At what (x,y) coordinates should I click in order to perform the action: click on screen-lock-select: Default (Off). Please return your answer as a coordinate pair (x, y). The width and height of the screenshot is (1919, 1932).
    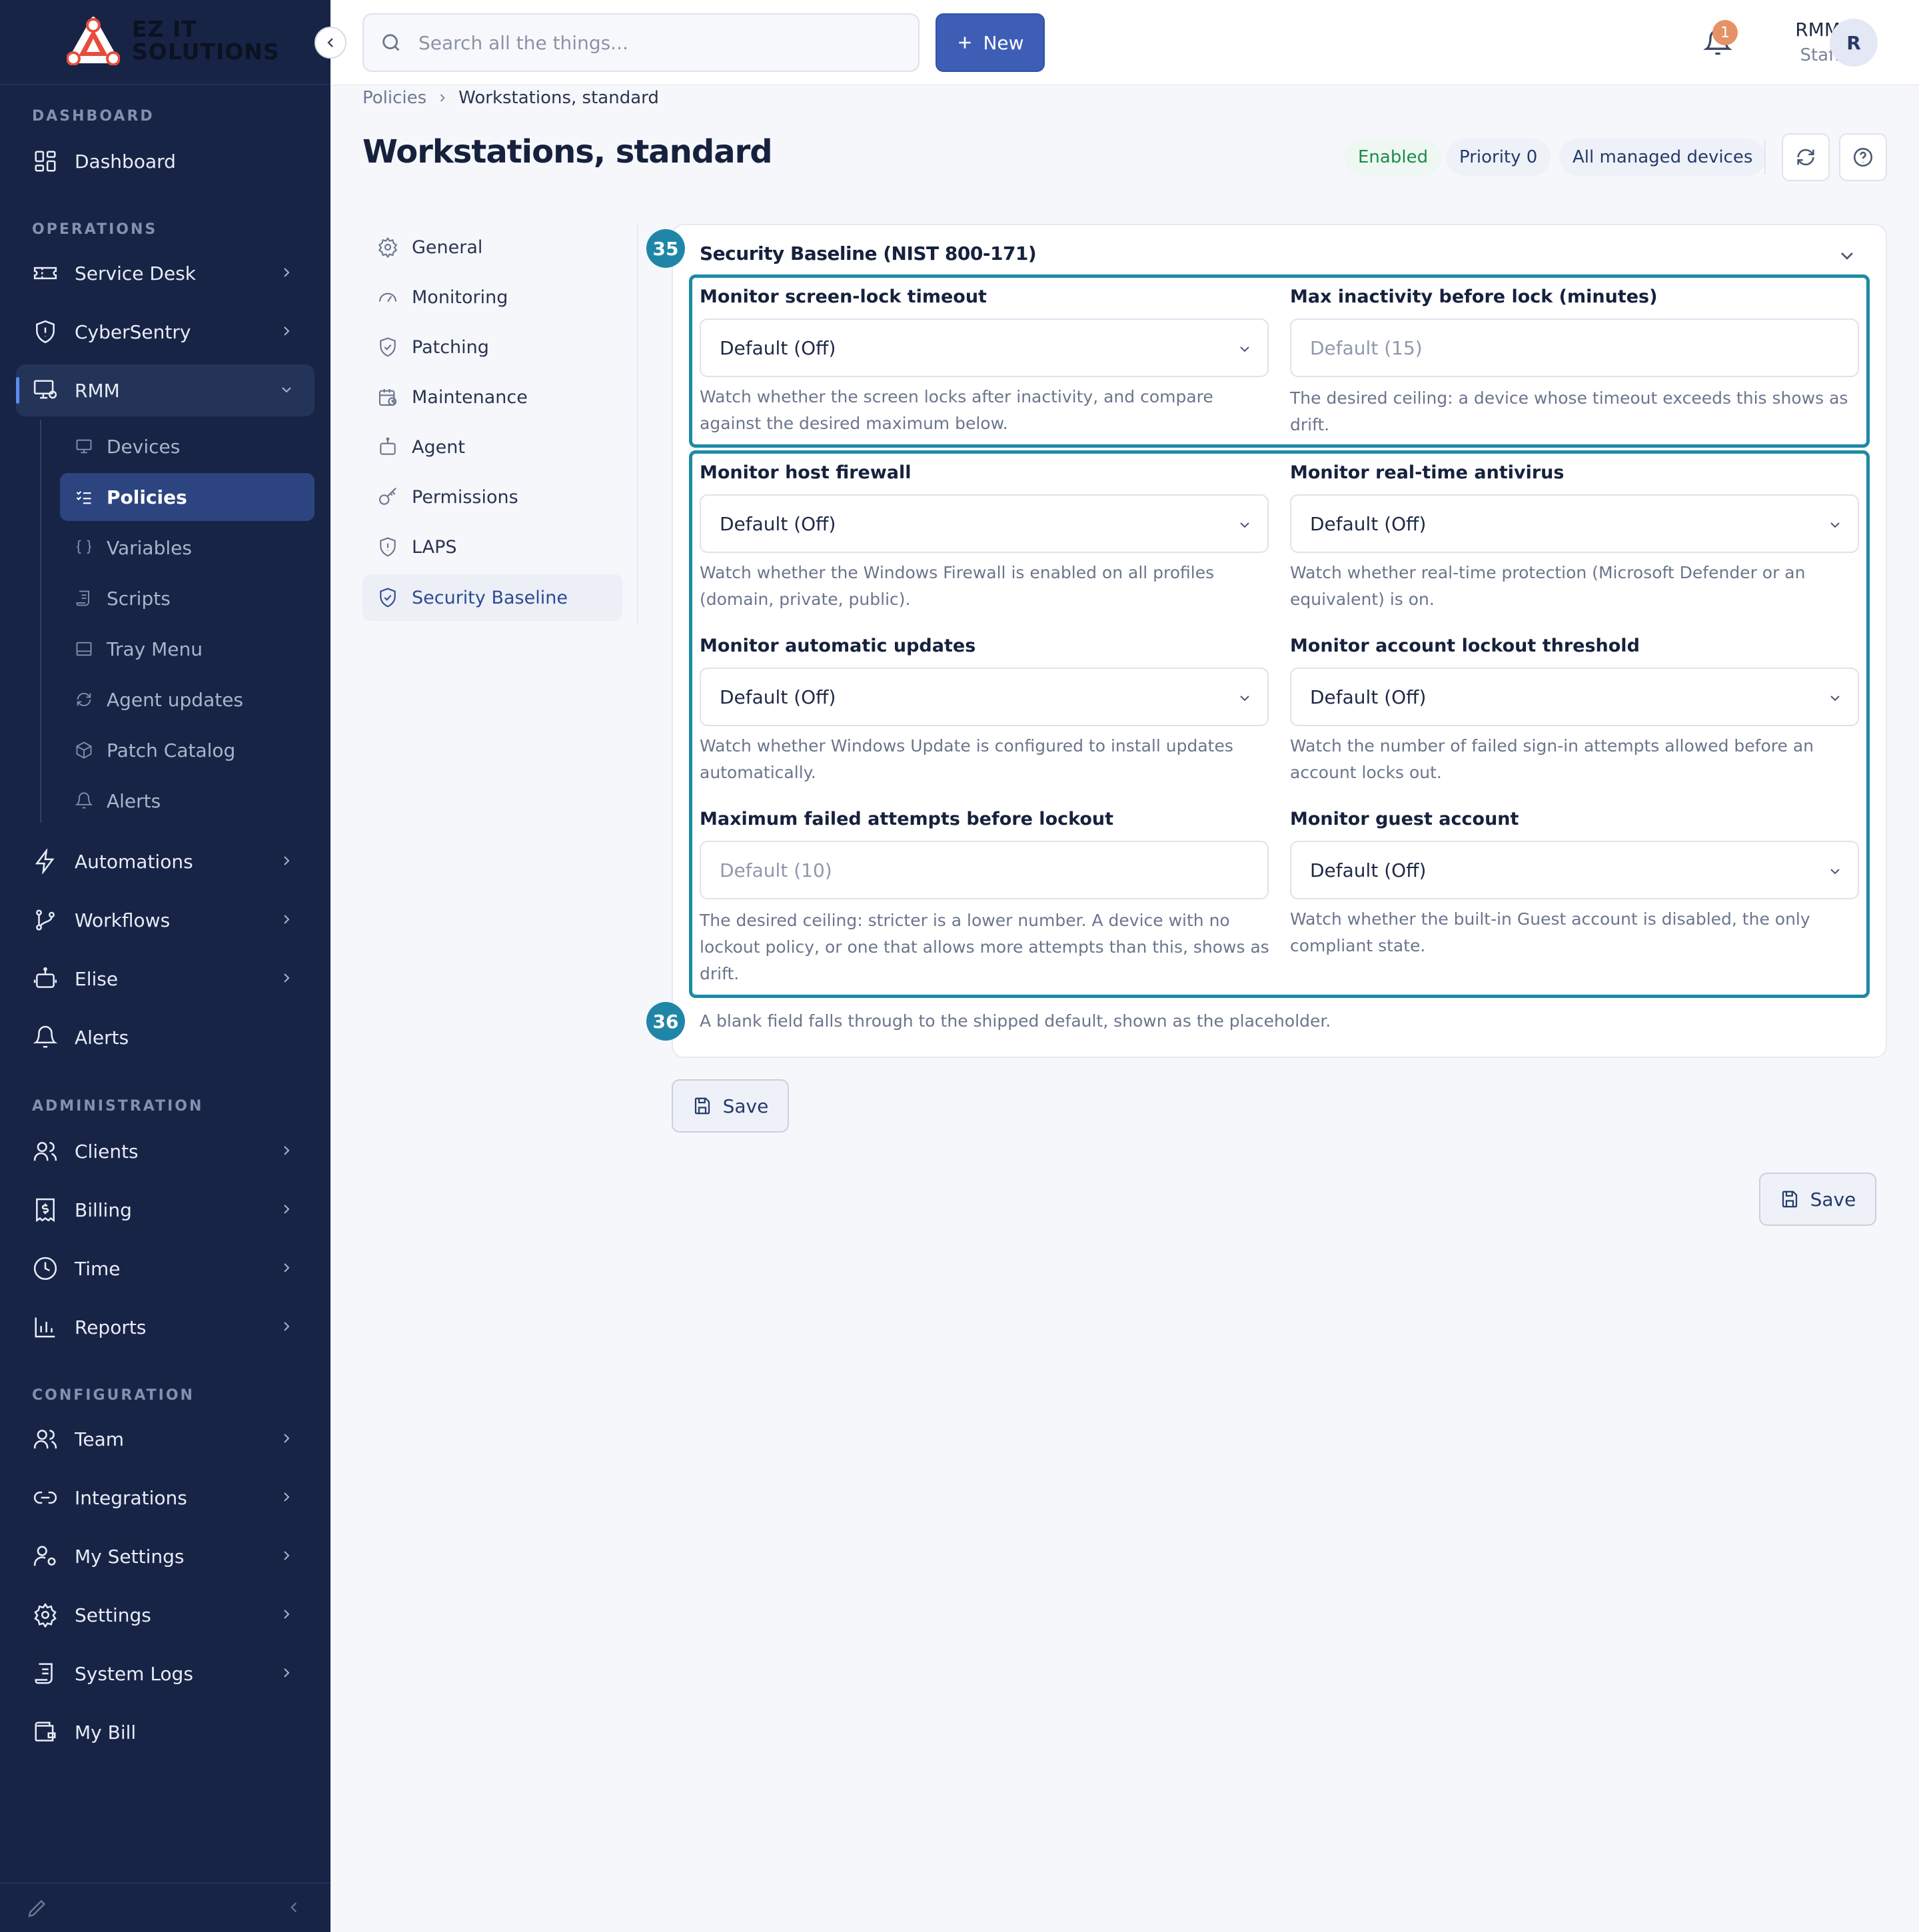
    Looking at the image, I should click on (984, 347).